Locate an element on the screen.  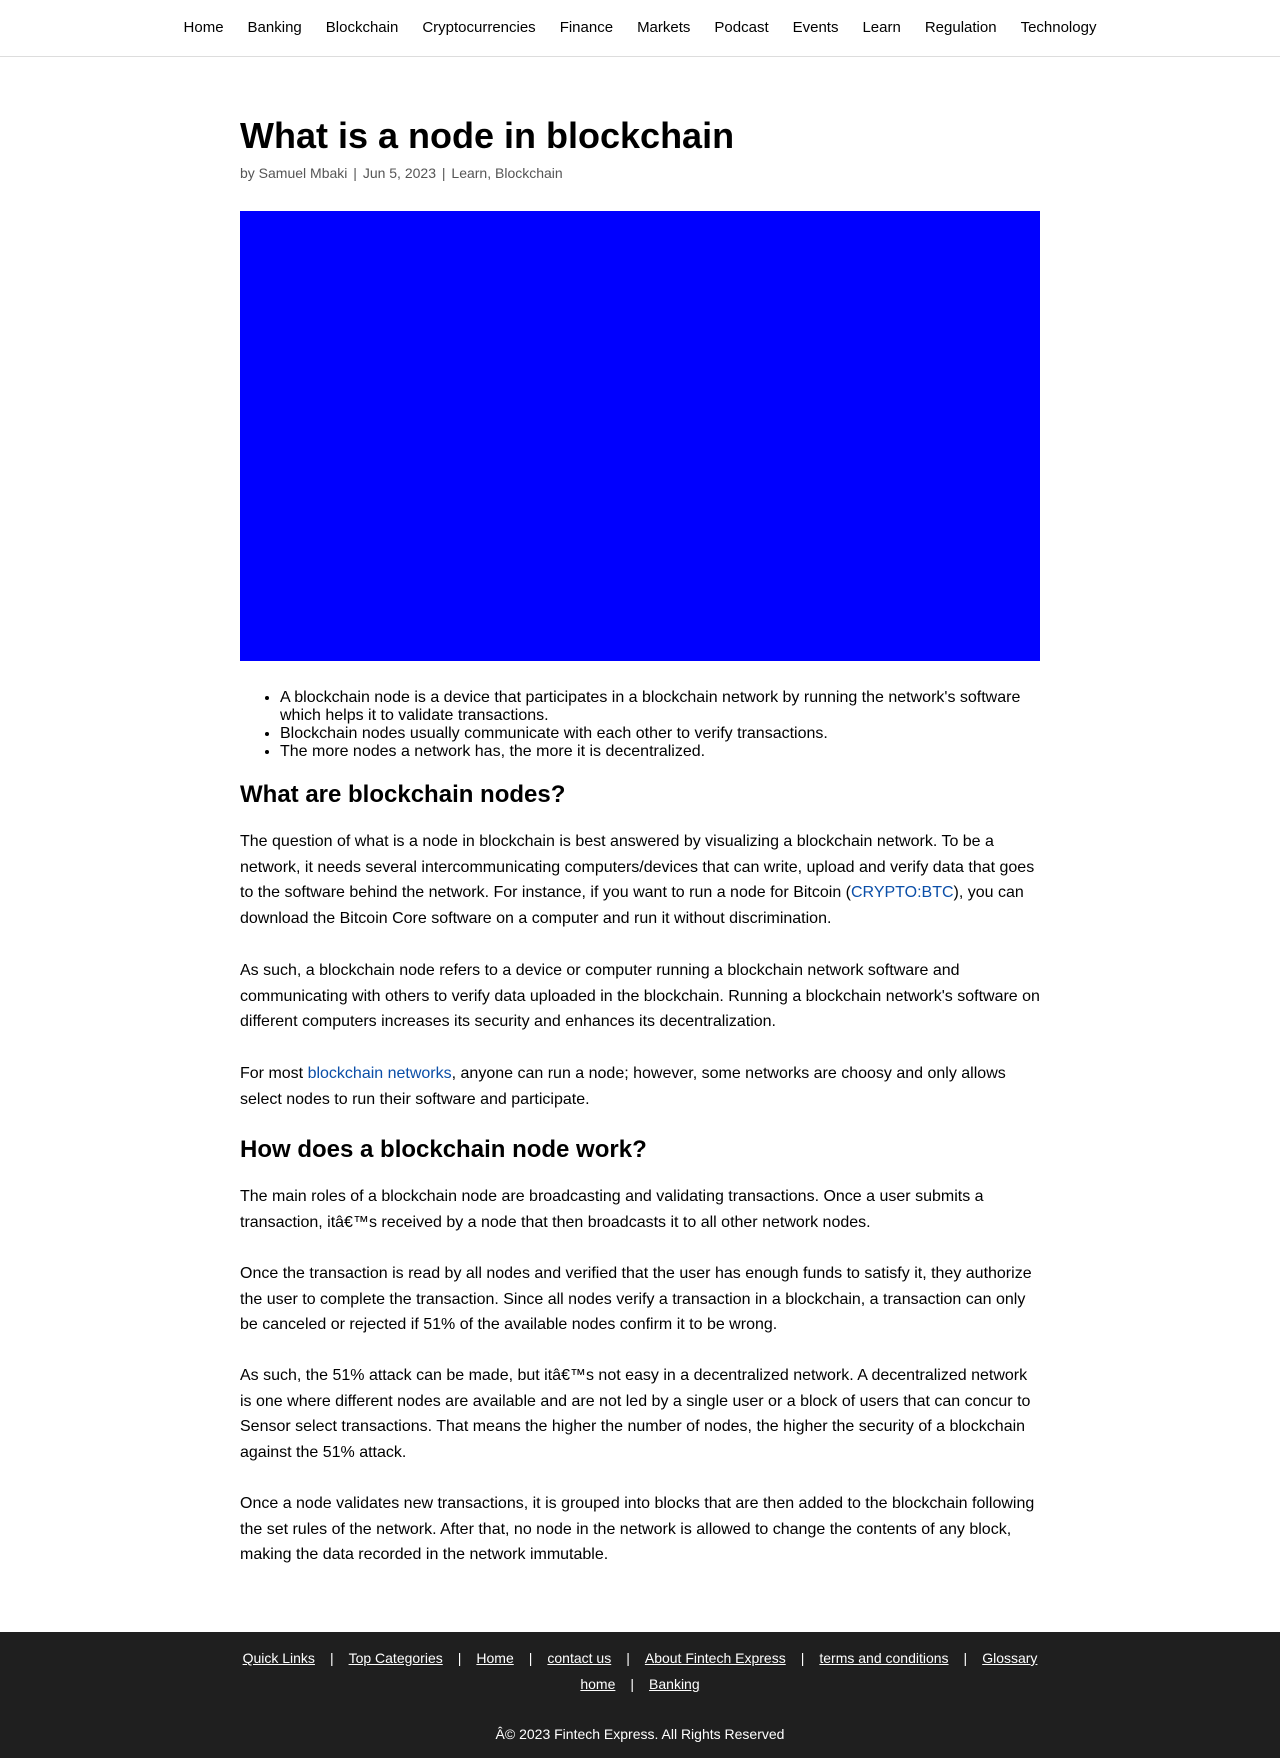
nav-item-banking: Banking is located at coordinates (275, 28).